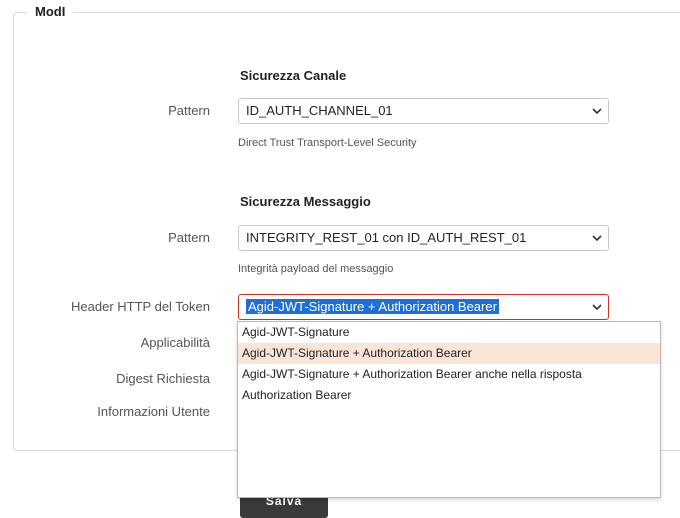 This screenshot has width=680, height=518. I want to click on message-section-title: Sicurezza Messaggio, so click(305, 201).